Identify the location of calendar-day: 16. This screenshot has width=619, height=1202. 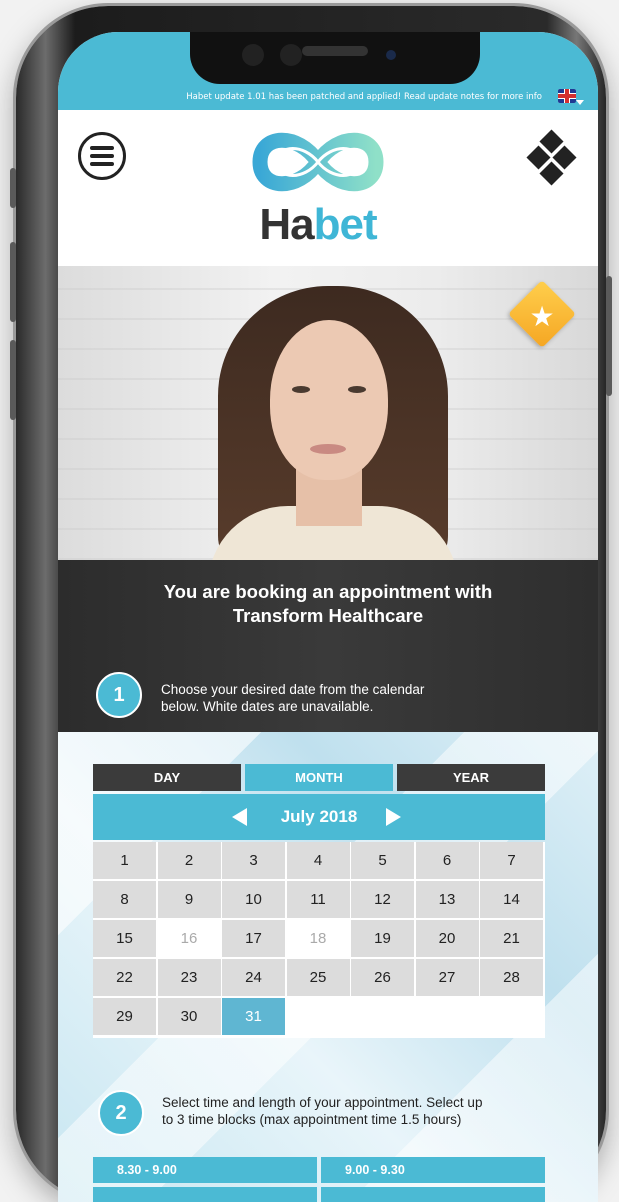
(189, 938).